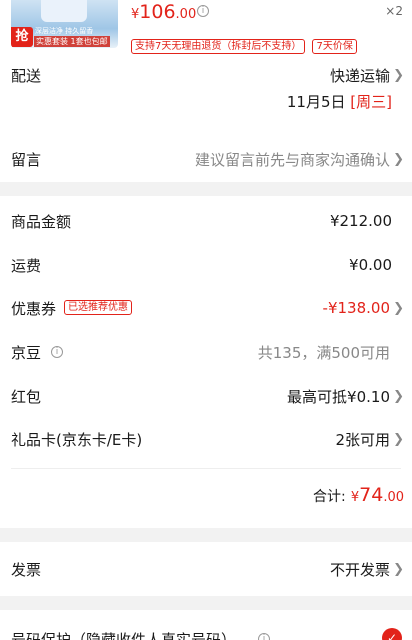 The image size is (412, 640). Describe the element at coordinates (392, 634) in the screenshot. I see `privacy-checked-icon: ✓` at that location.